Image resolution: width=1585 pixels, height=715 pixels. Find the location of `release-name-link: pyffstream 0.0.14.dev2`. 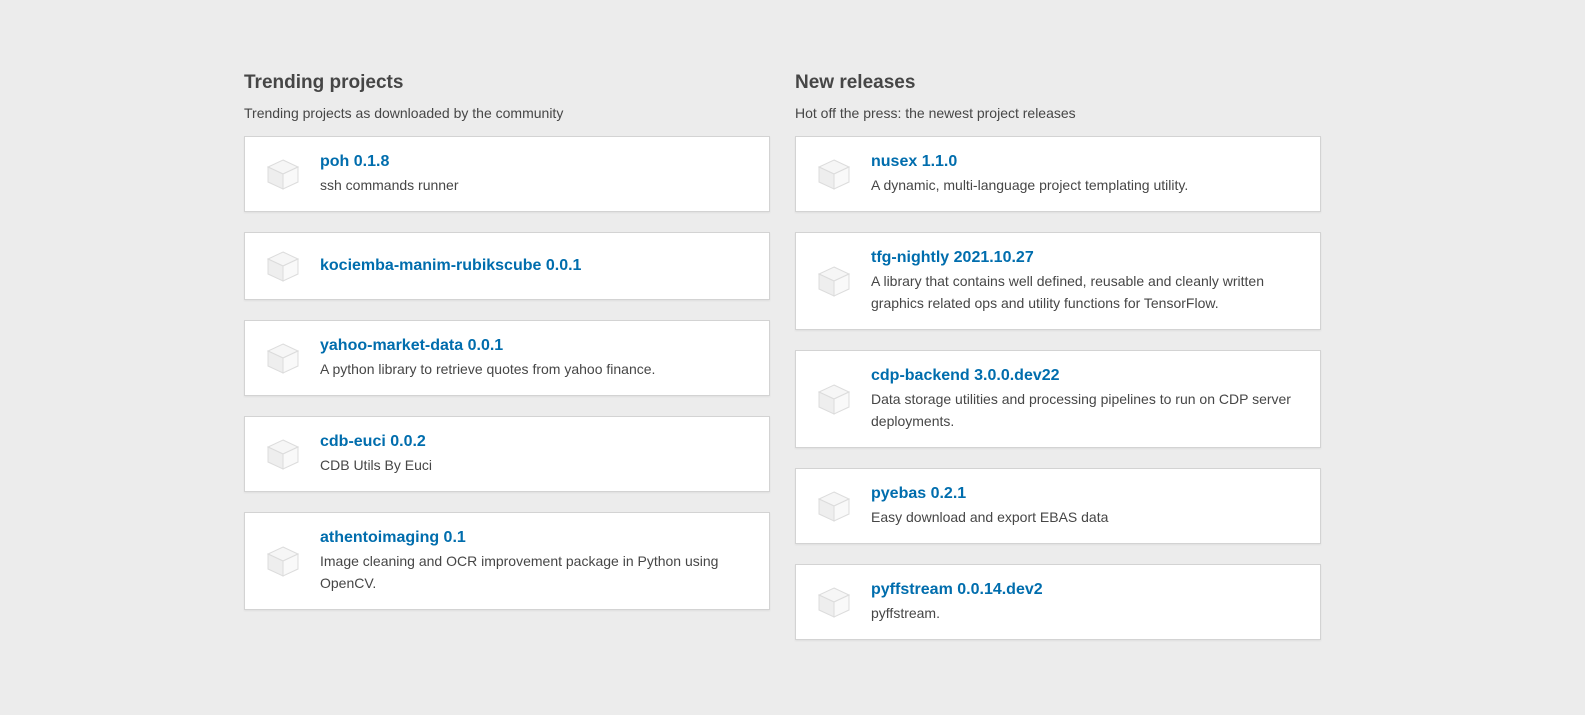

release-name-link: pyffstream 0.0.14.dev2 is located at coordinates (1085, 590).